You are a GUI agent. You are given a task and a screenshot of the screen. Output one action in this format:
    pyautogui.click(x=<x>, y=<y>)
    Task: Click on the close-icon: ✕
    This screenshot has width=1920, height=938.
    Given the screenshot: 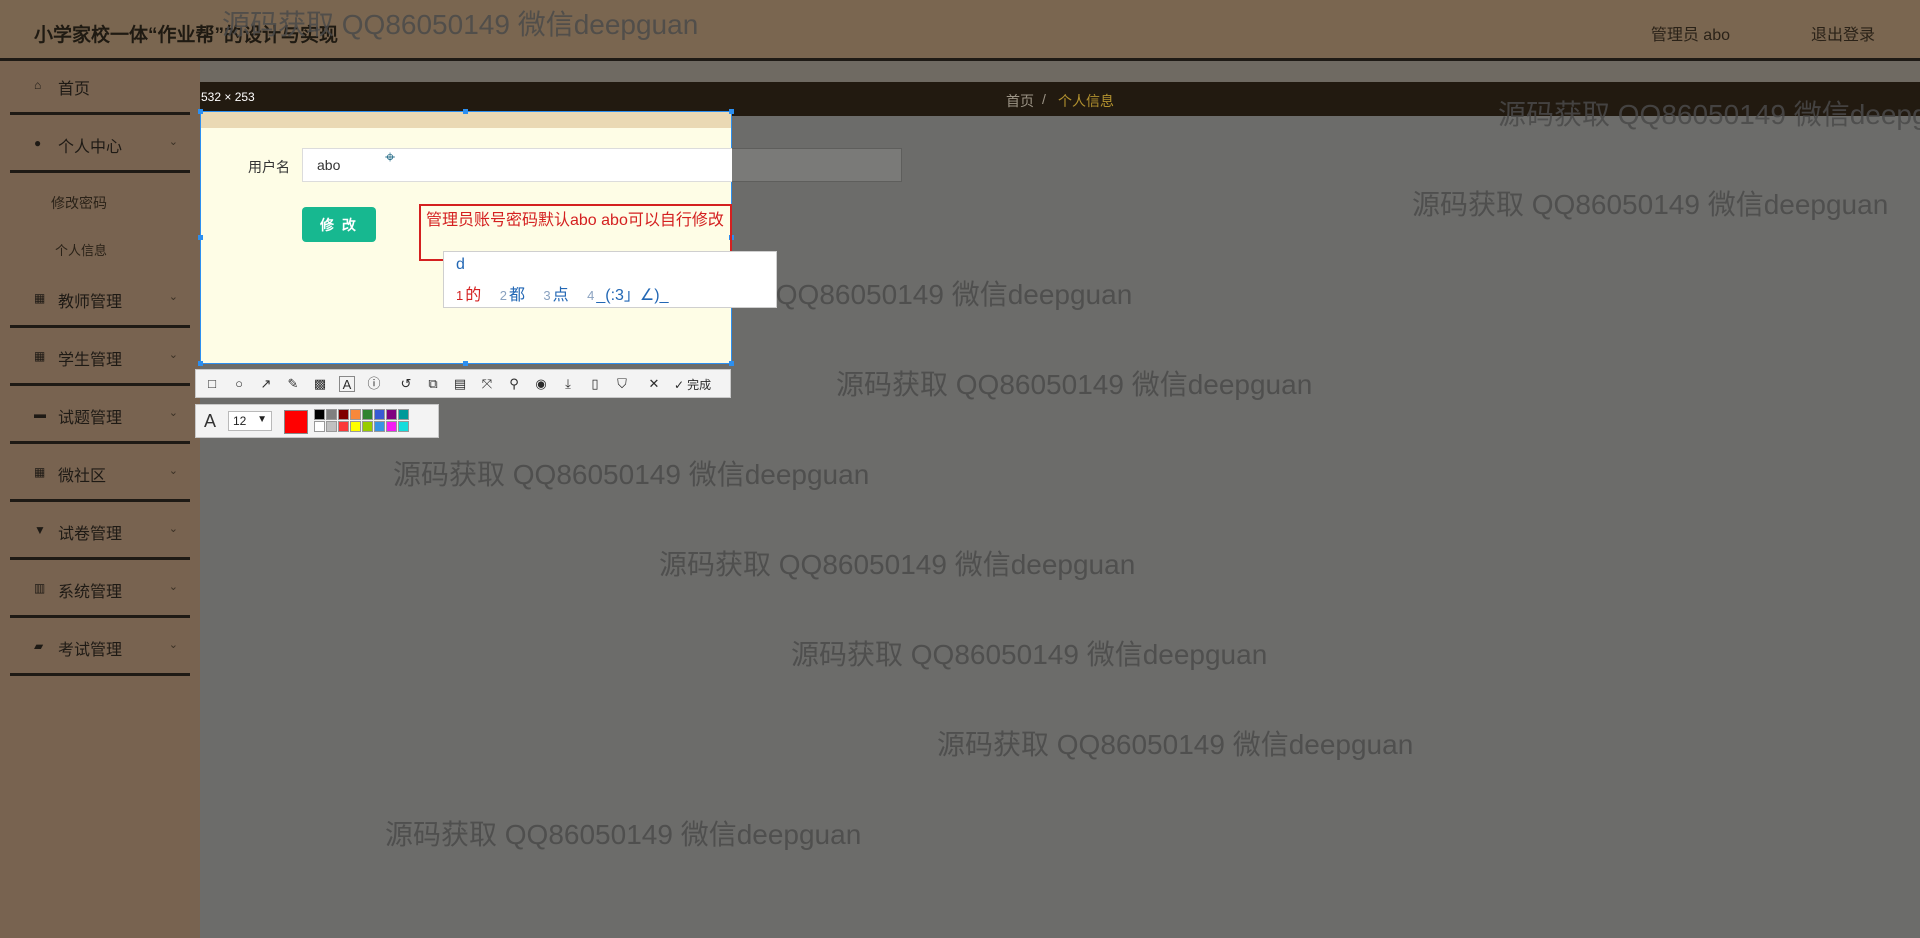 What is the action you would take?
    pyautogui.click(x=654, y=384)
    